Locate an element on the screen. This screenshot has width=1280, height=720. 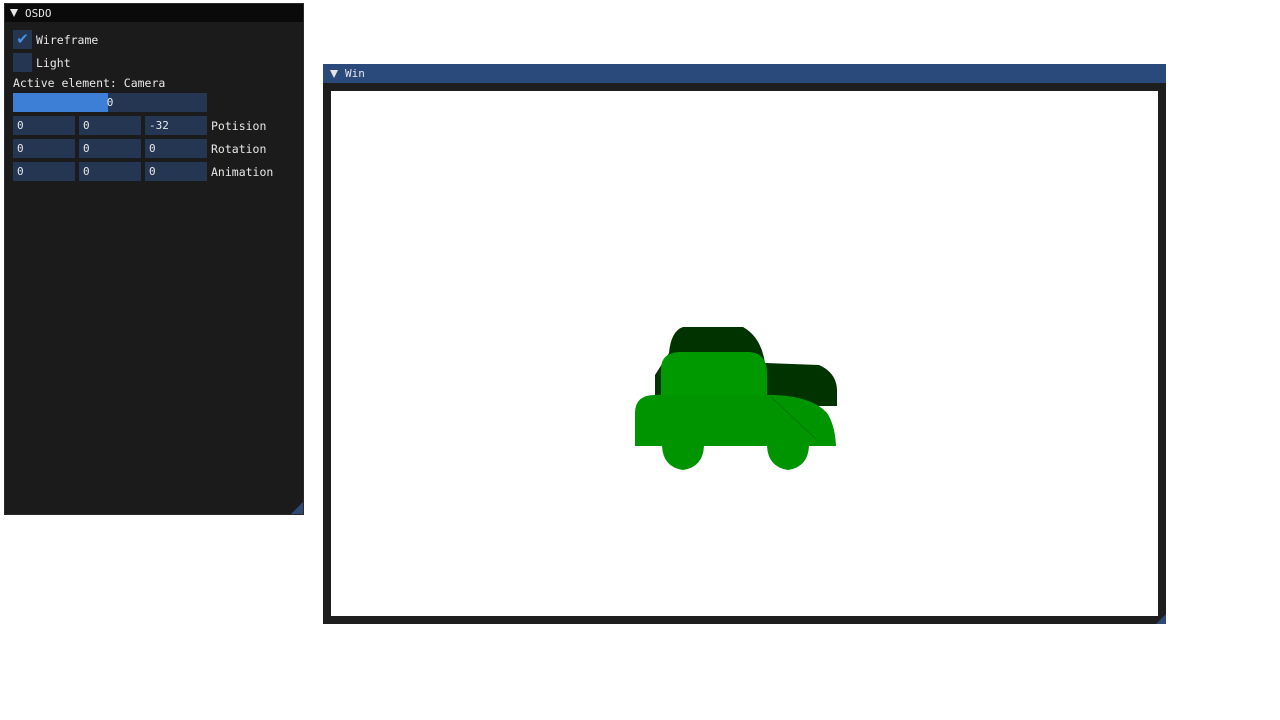
checkmark-icon: ✔ is located at coordinates (22, 39).